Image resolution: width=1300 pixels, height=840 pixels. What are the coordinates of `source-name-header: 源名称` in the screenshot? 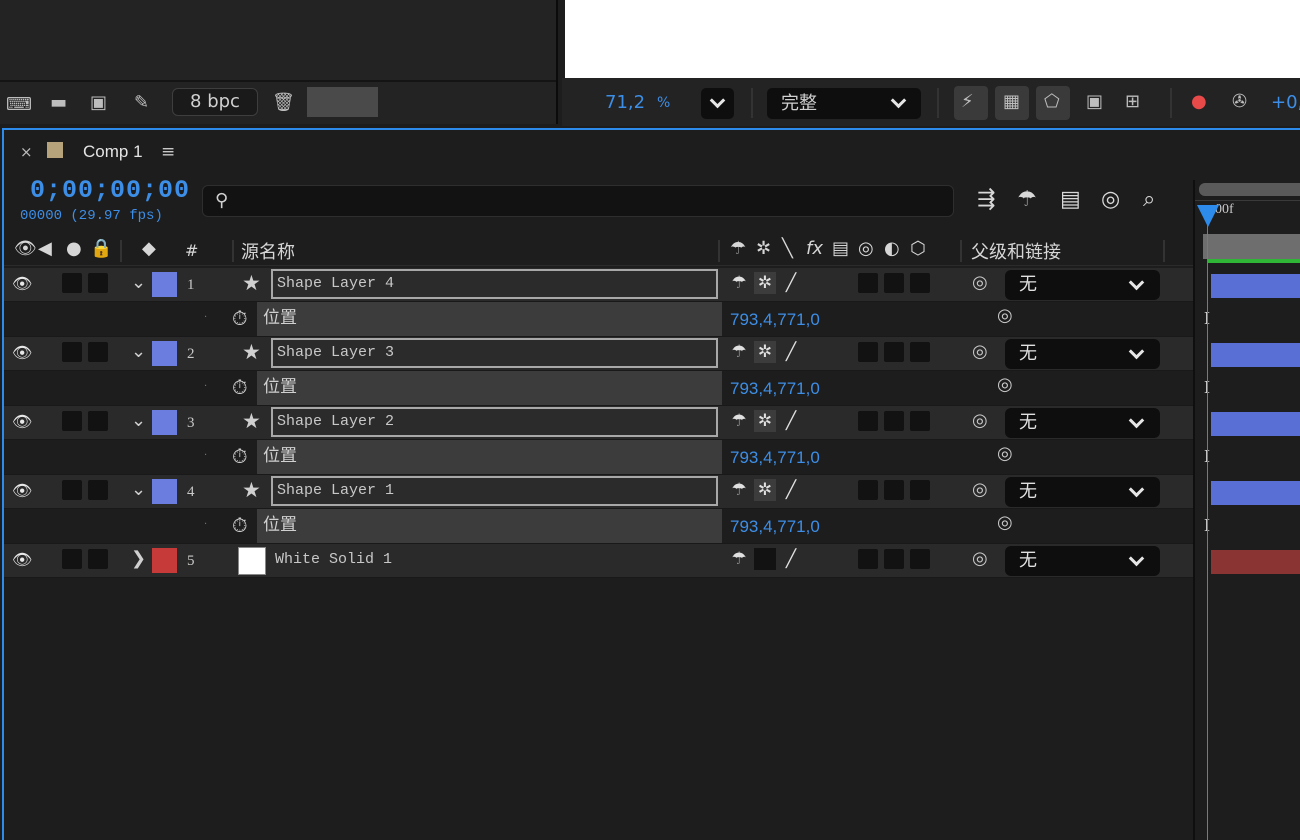 It's located at (268, 251).